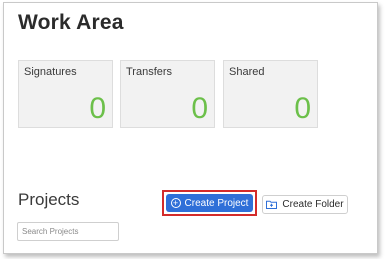 This screenshot has width=385, height=259. I want to click on folder-plus-icon, so click(272, 204).